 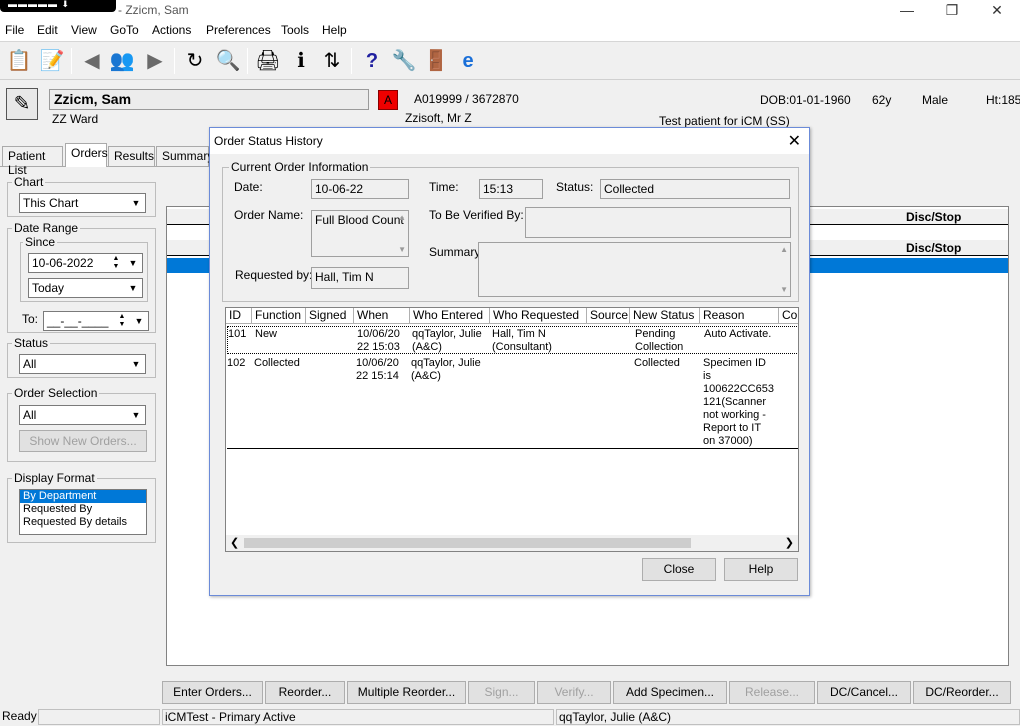 What do you see at coordinates (608, 316) in the screenshot?
I see `col-source: Source` at bounding box center [608, 316].